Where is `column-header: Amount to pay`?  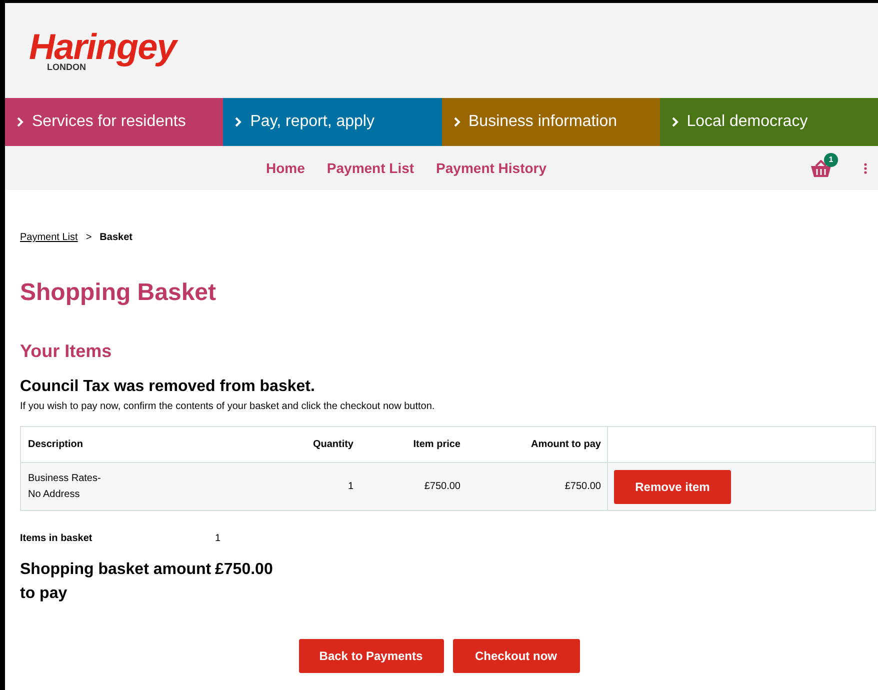
column-header: Amount to pay is located at coordinates (534, 444).